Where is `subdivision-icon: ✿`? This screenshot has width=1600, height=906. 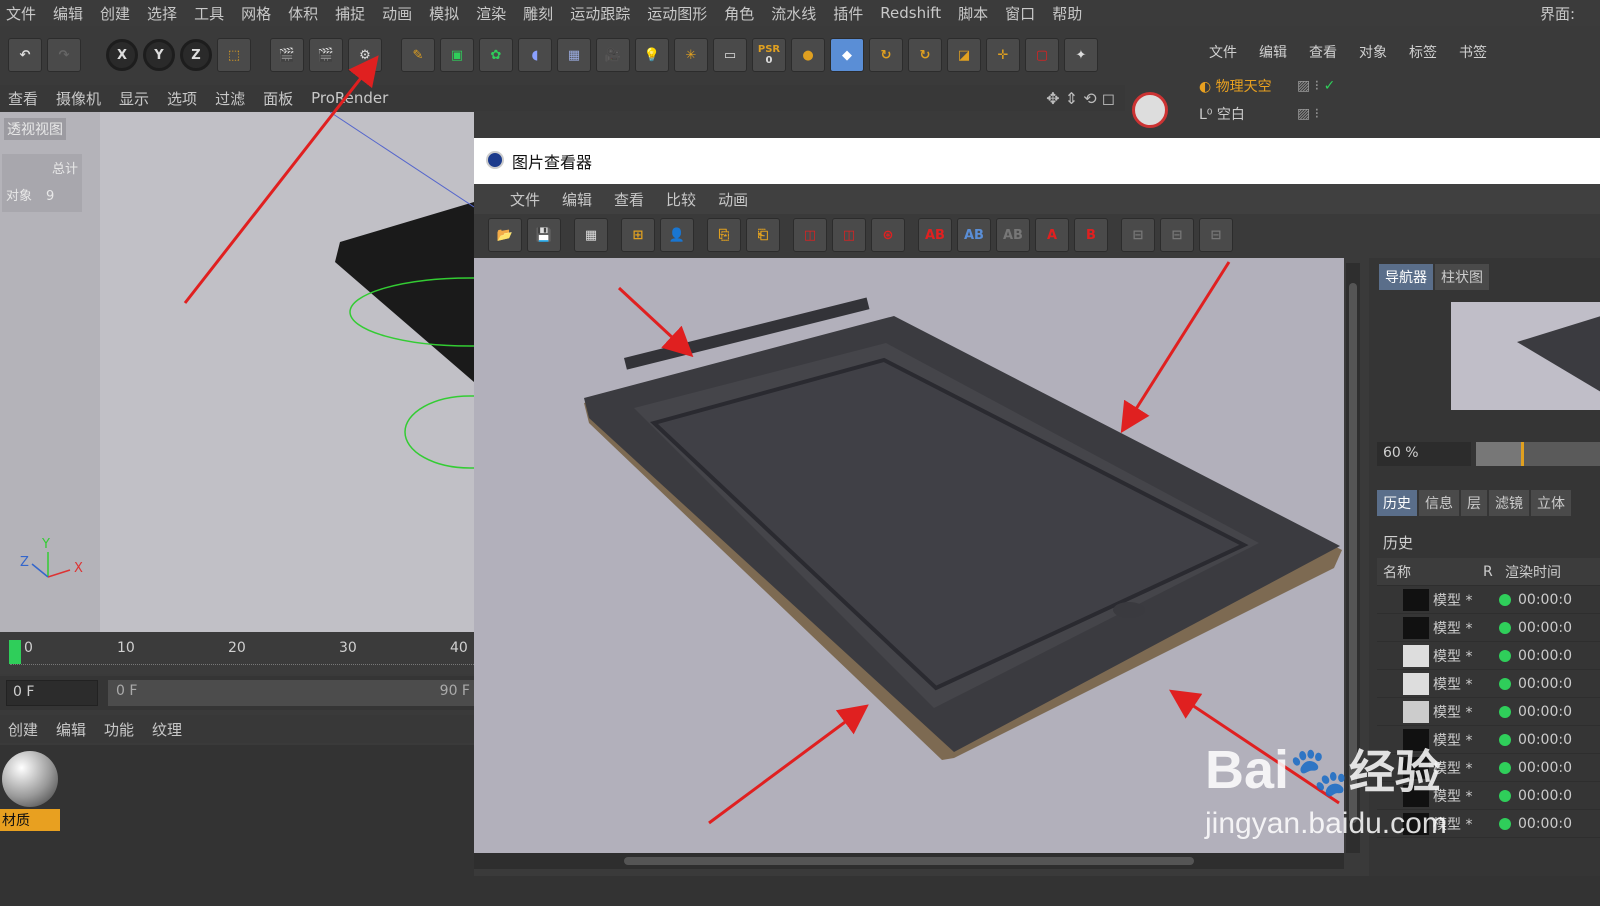 subdivision-icon: ✿ is located at coordinates (496, 55).